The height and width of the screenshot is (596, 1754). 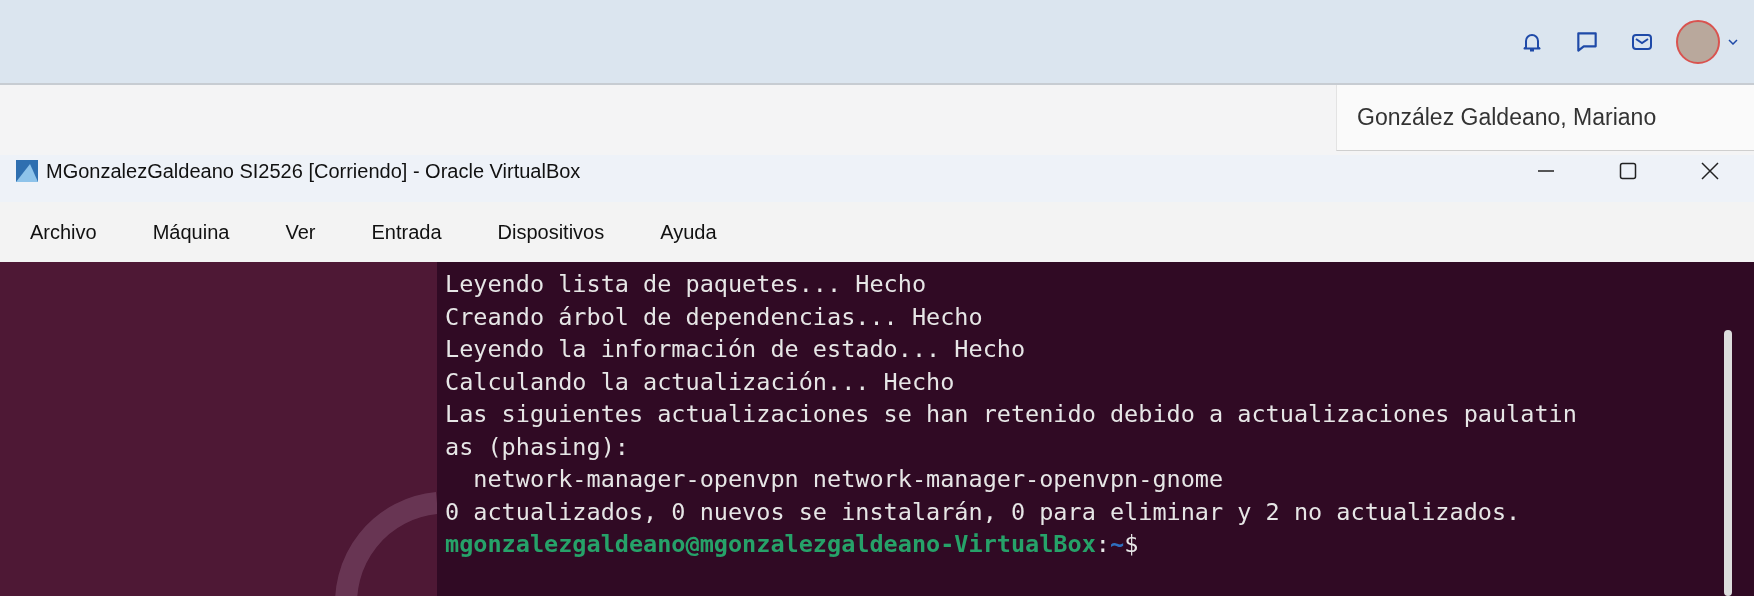 I want to click on scrollbar, so click(x=1728, y=463).